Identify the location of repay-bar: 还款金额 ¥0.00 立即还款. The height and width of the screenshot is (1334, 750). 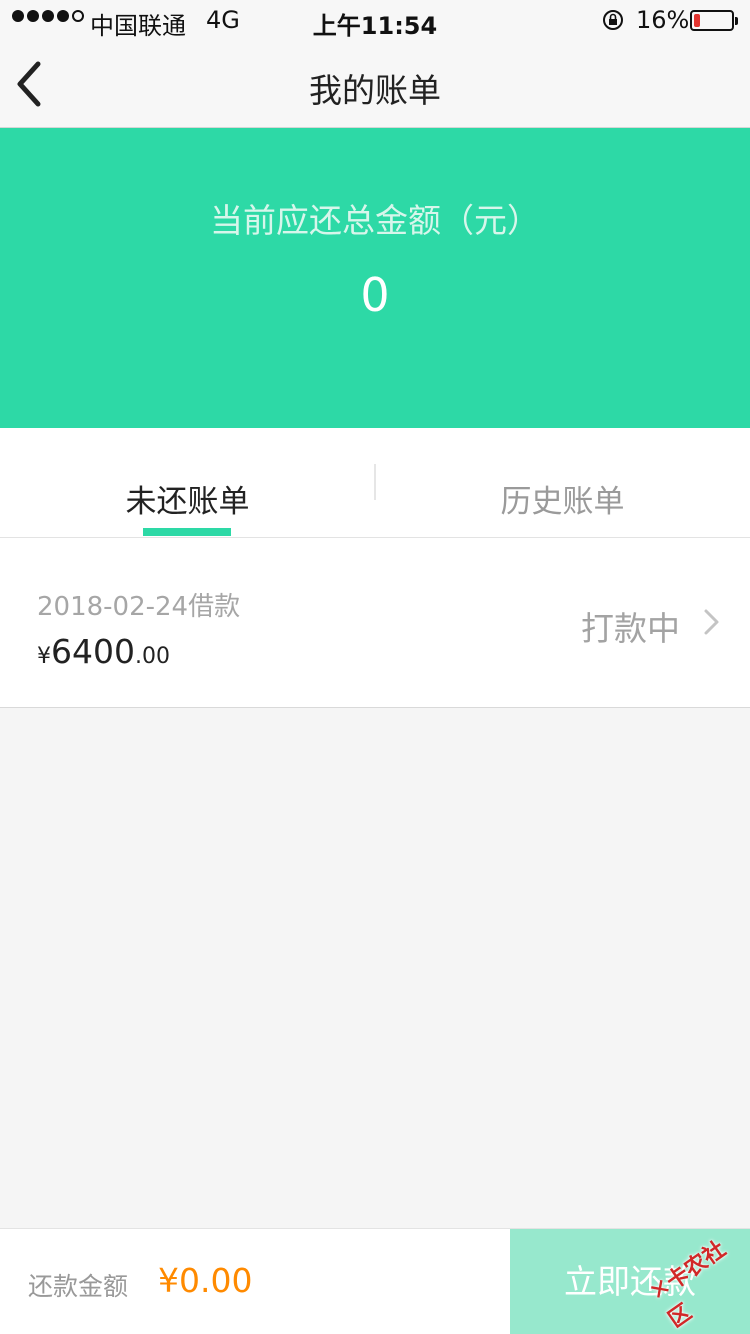
(375, 1281).